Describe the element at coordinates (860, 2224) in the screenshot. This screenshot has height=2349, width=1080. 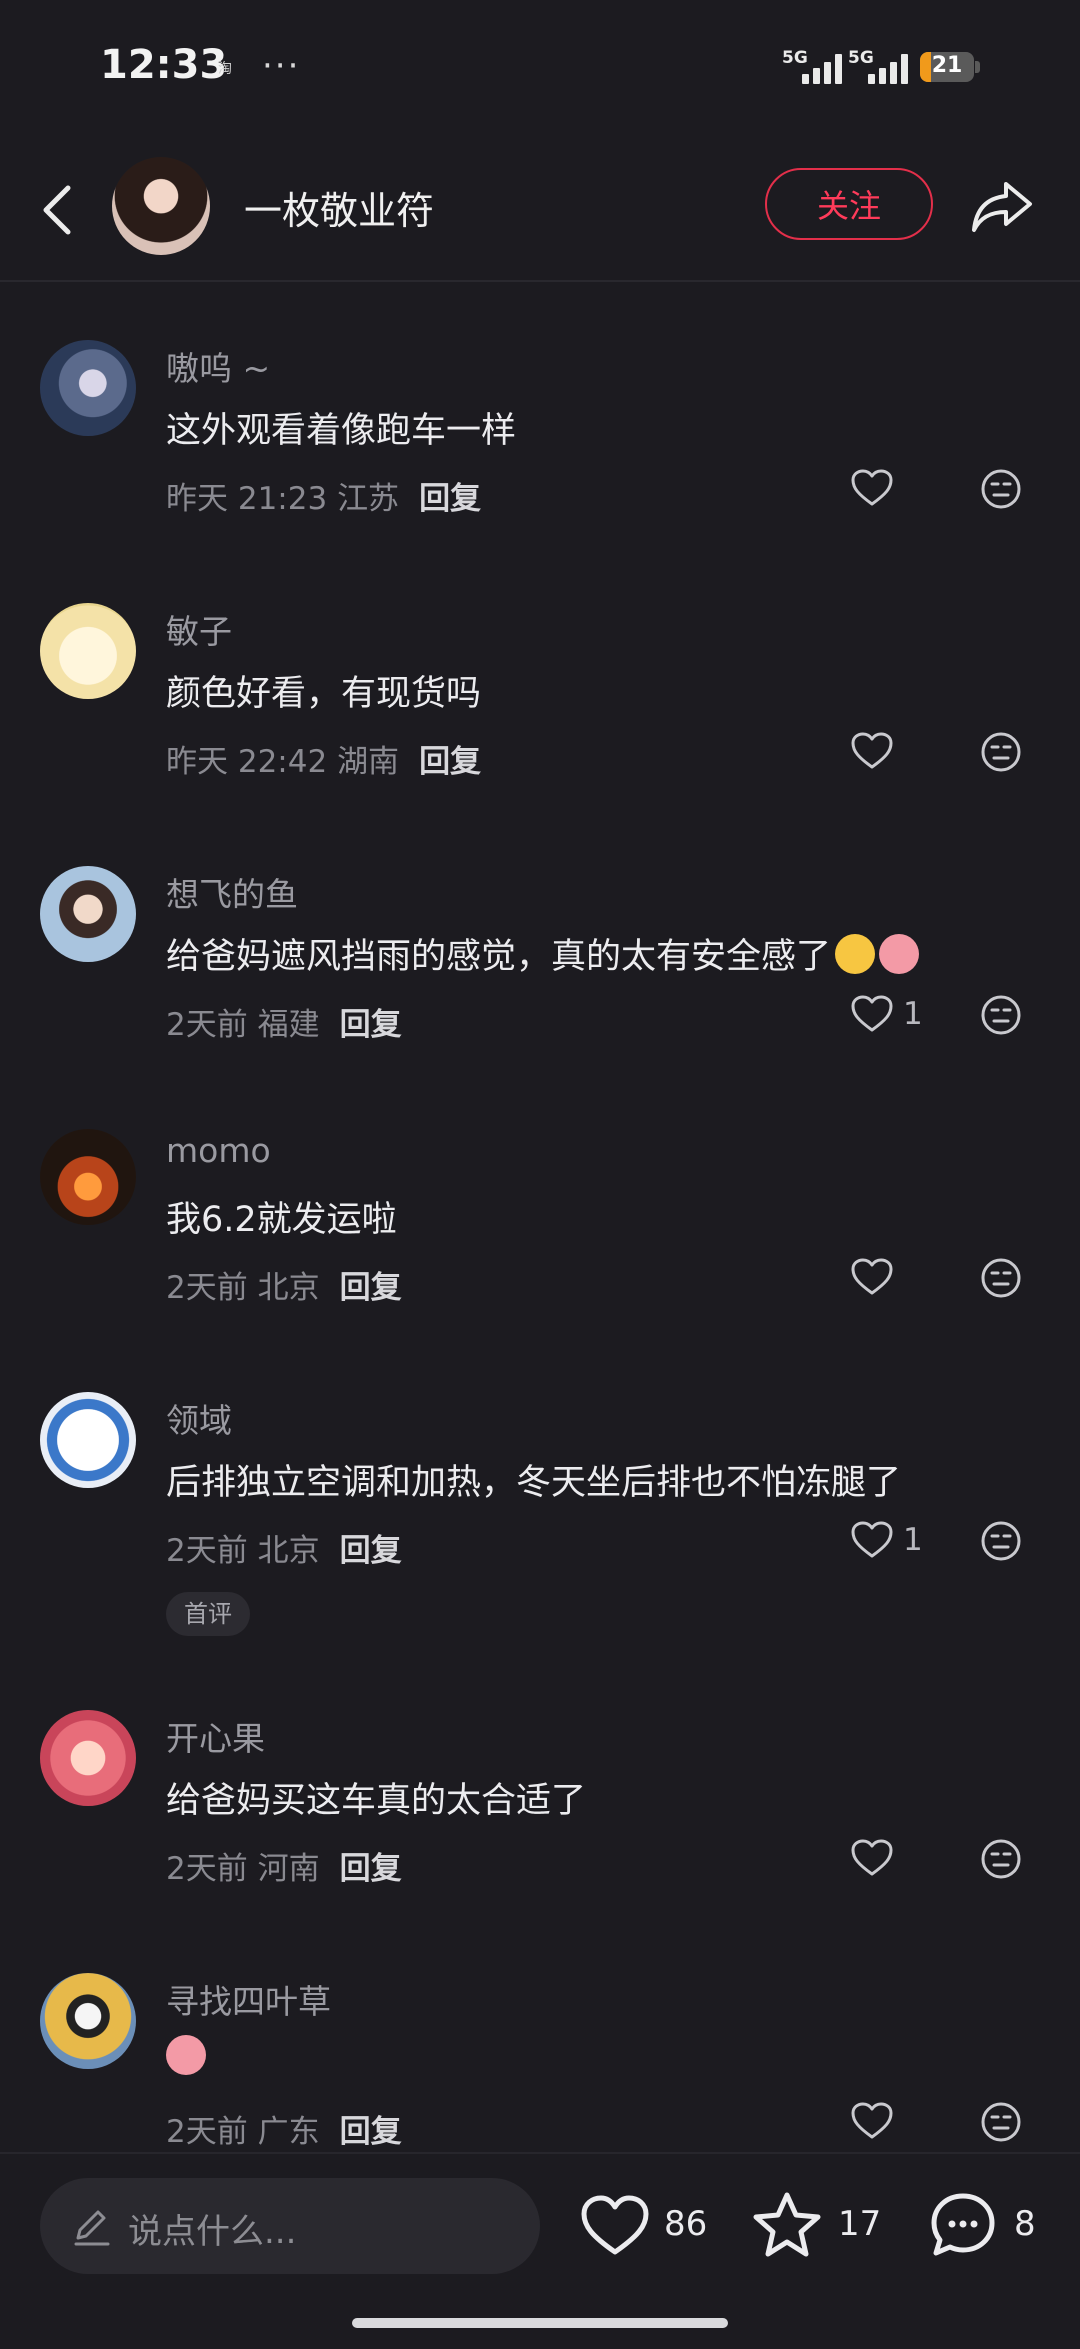
I see `favorite-count: 17` at that location.